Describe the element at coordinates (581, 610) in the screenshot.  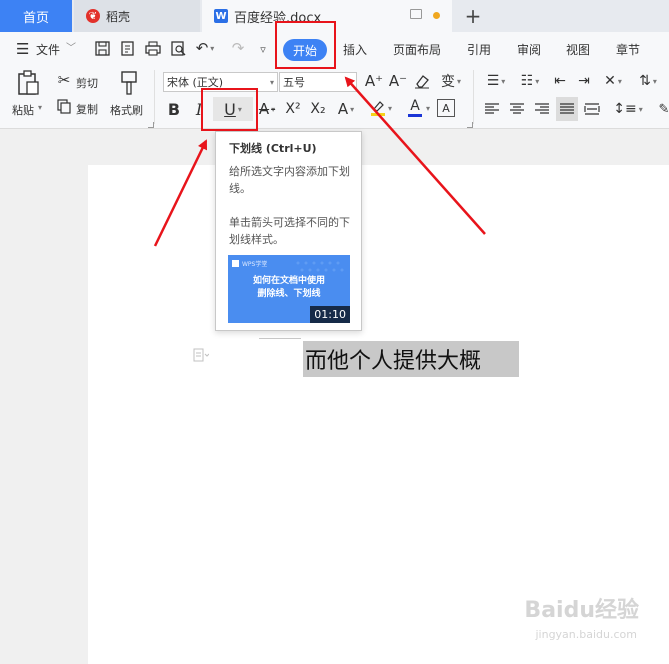
I see `baidu-watermark: Baidu经验` at that location.